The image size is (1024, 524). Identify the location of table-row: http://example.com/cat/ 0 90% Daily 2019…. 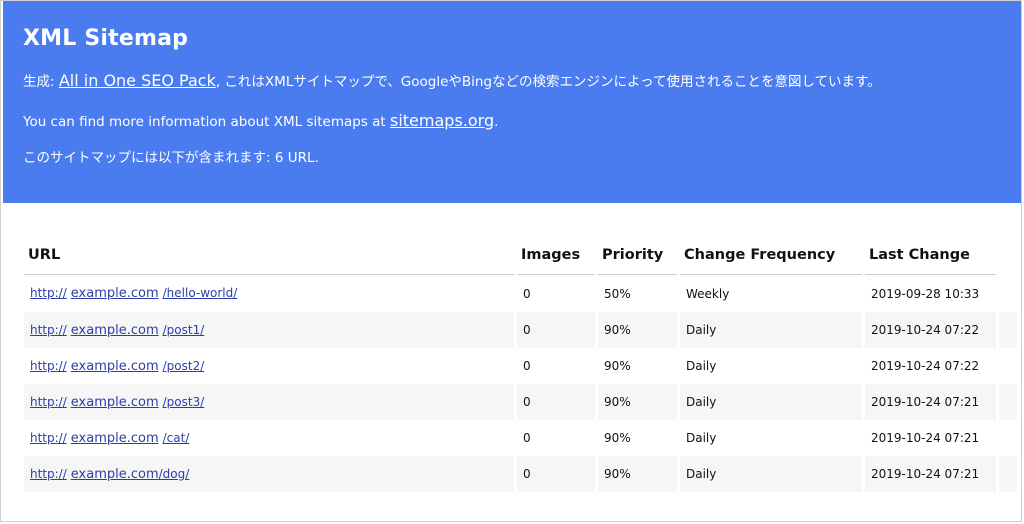
(520, 438).